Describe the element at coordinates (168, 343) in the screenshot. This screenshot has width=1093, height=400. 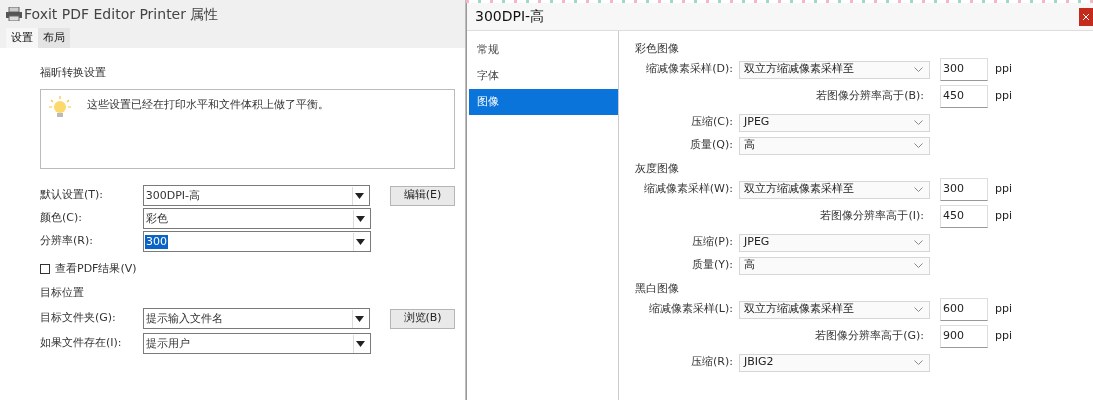
I see `dropdown-value: 提示用户` at that location.